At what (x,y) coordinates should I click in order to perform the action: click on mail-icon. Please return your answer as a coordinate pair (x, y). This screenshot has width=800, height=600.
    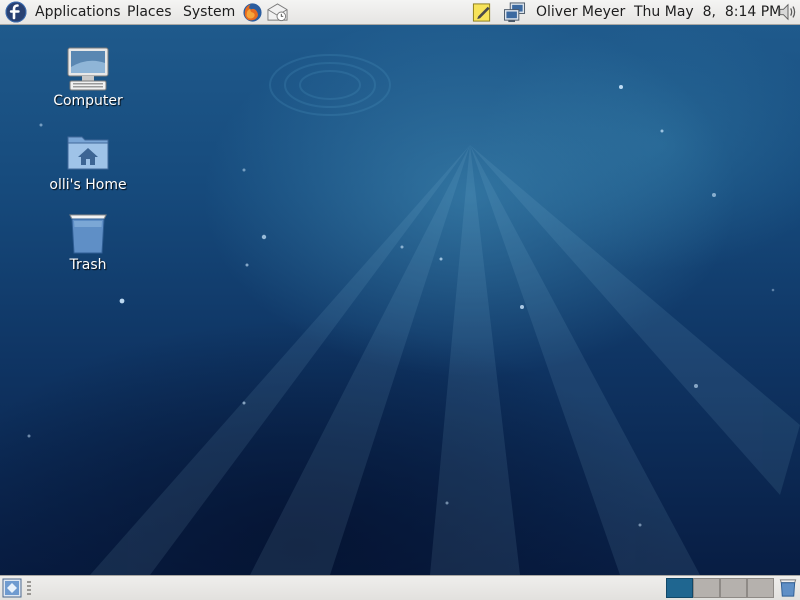
    Looking at the image, I should click on (277, 12).